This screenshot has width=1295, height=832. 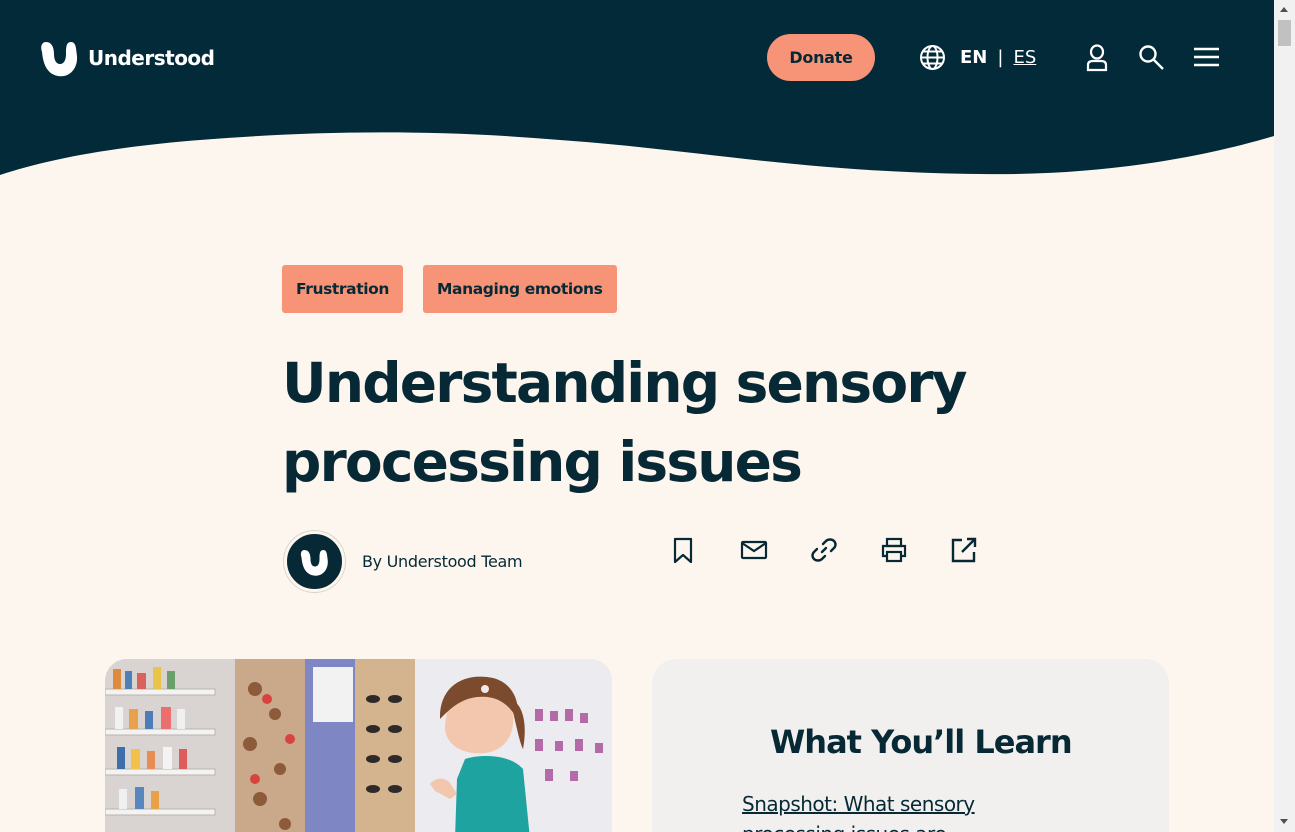 What do you see at coordinates (520, 289) in the screenshot?
I see `tag-managing-emotions: Managing emotions` at bounding box center [520, 289].